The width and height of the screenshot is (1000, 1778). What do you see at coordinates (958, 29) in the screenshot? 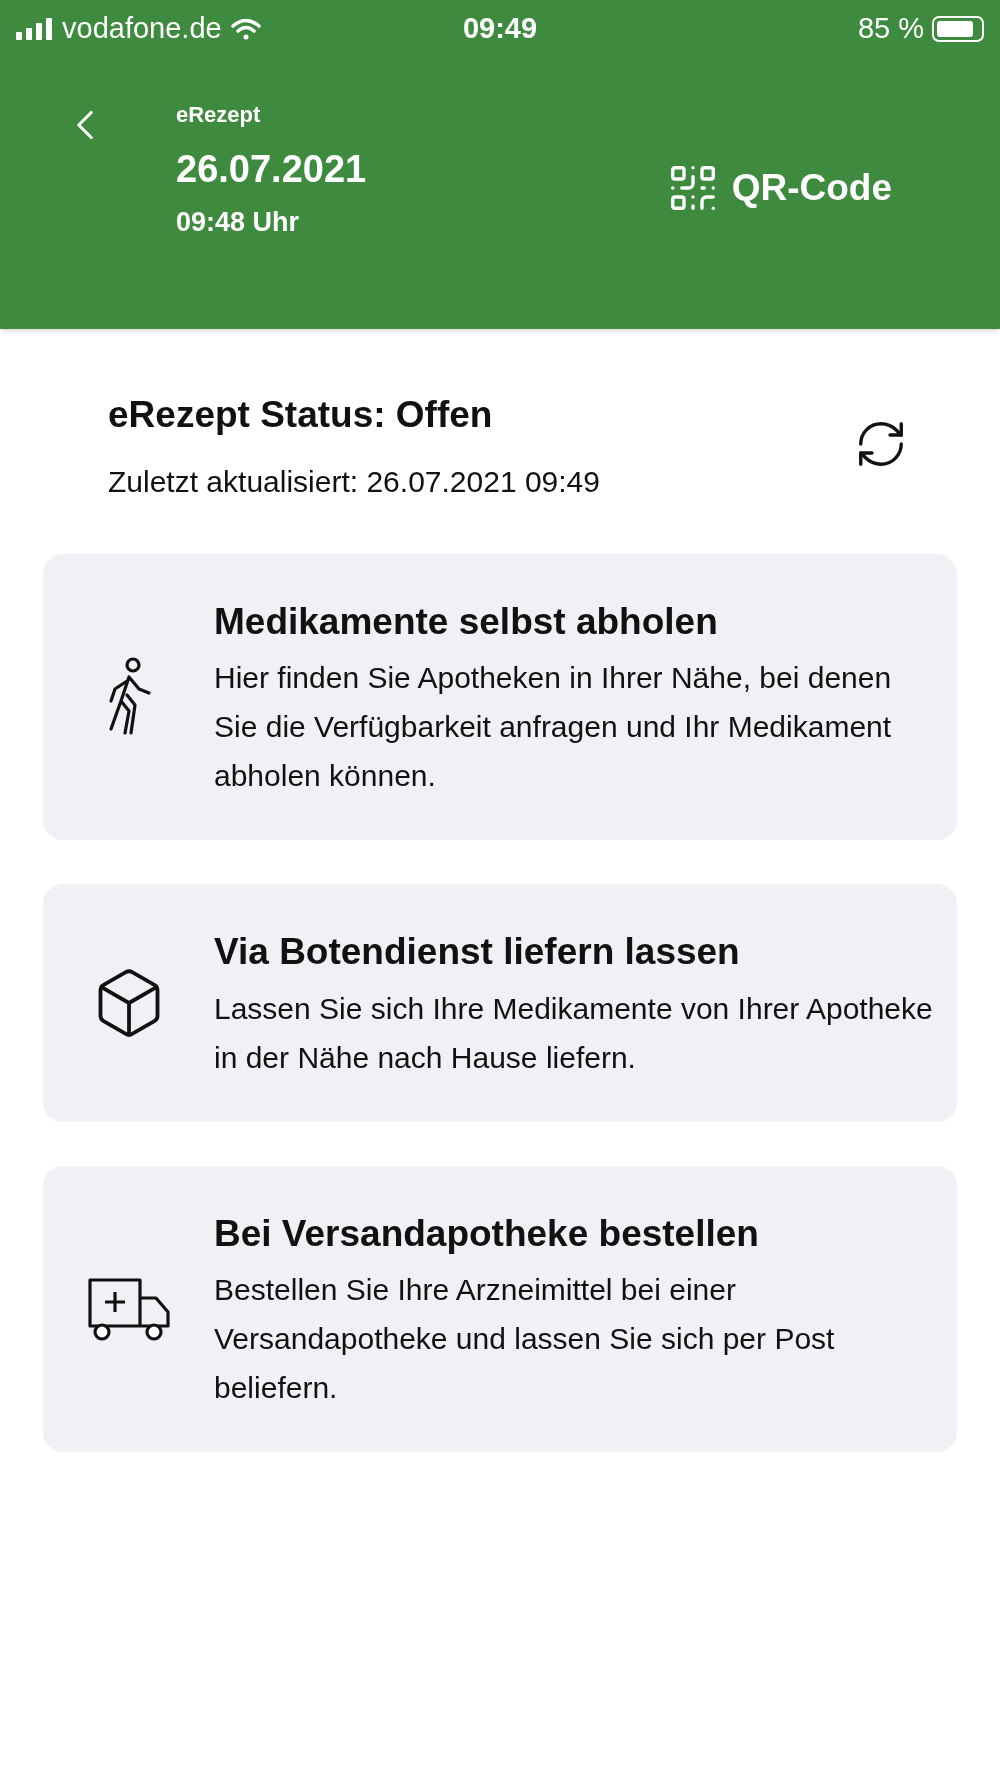
I see `battery-icon` at bounding box center [958, 29].